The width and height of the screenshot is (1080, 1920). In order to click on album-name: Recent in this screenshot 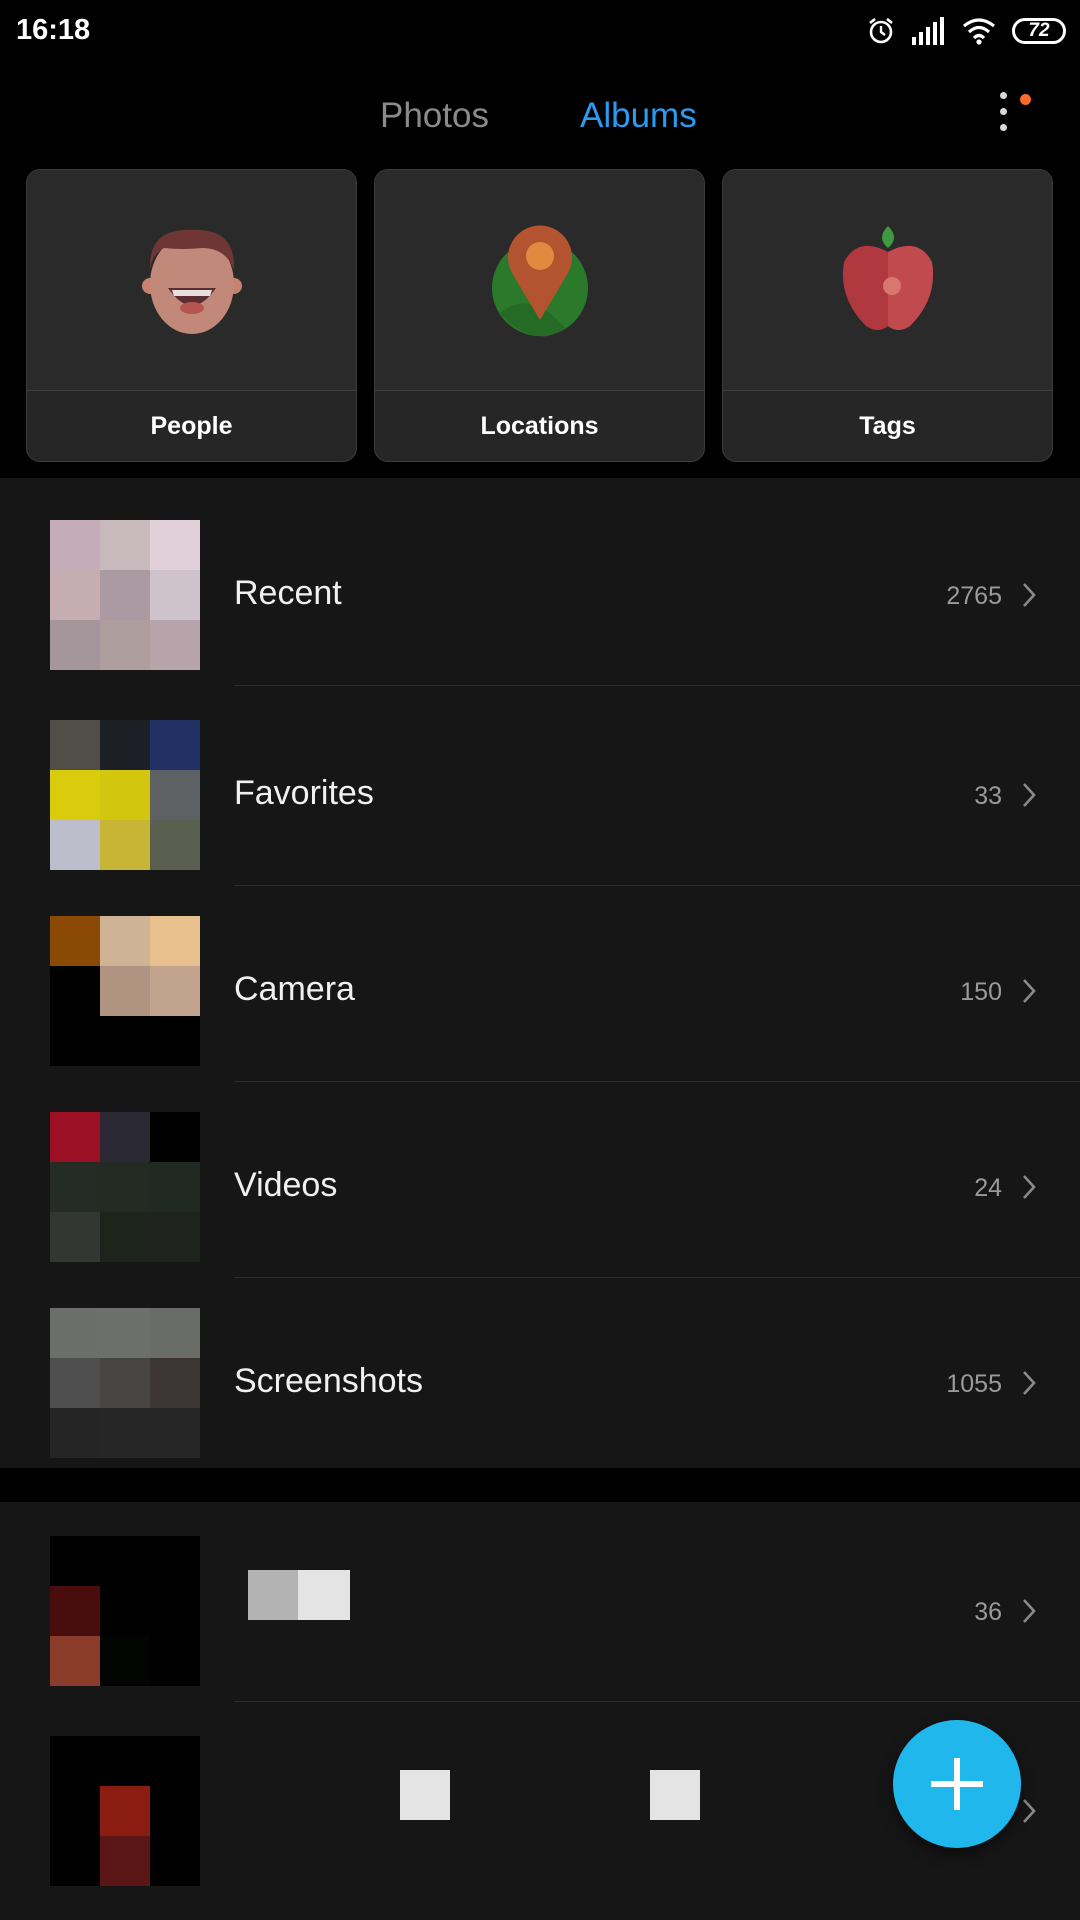, I will do `click(288, 593)`.